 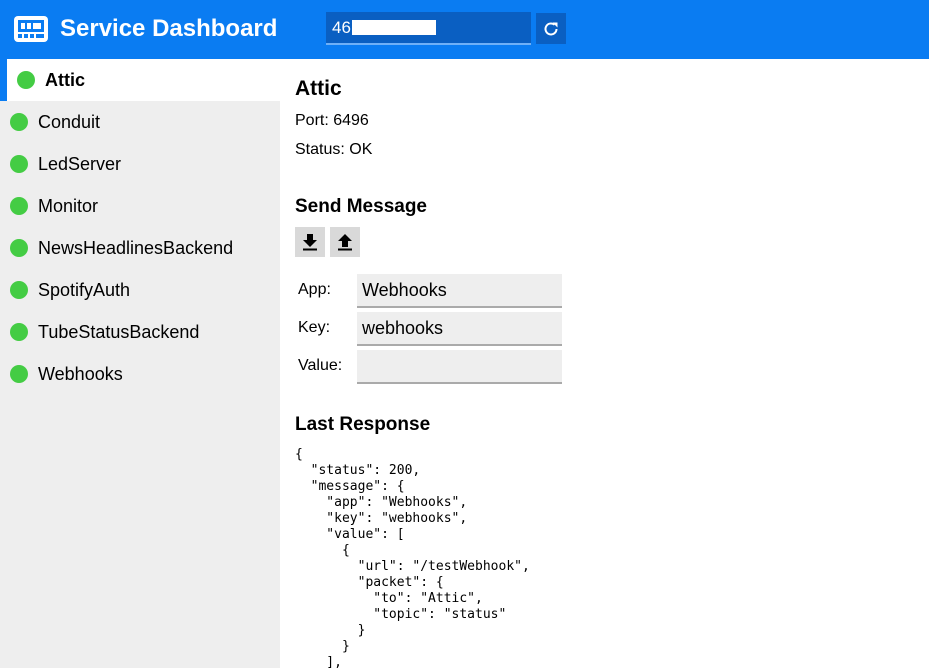 What do you see at coordinates (65, 79) in the screenshot?
I see `sidebar-item-label: Attic` at bounding box center [65, 79].